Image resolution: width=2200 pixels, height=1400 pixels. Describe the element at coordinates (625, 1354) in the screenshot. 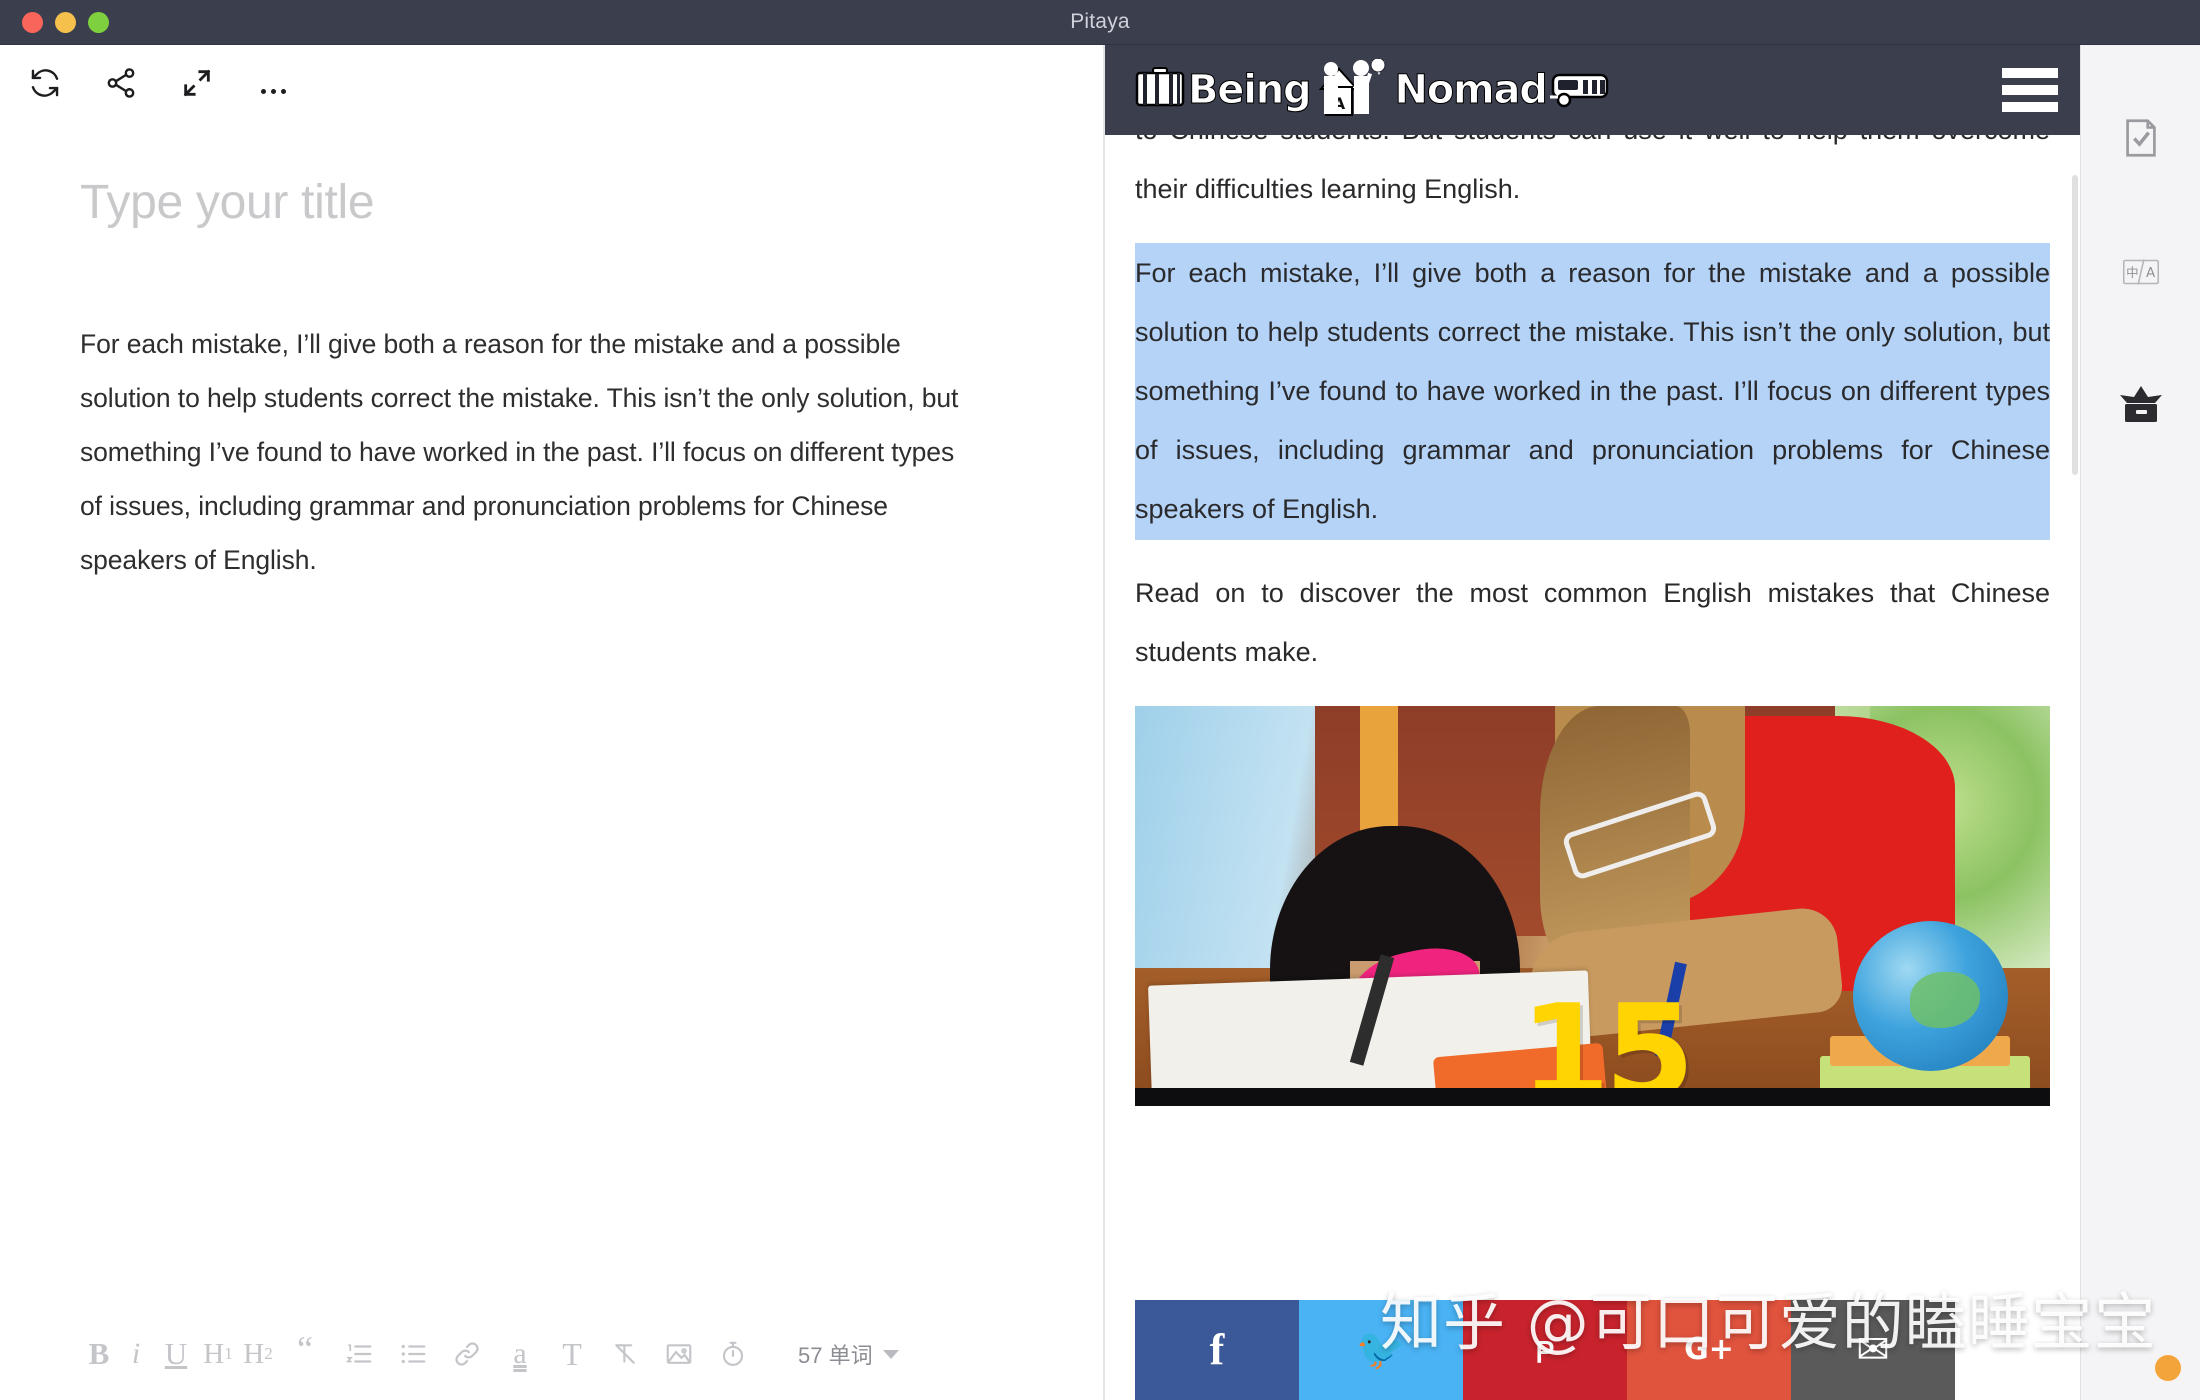

I see `clear-format-icon` at that location.